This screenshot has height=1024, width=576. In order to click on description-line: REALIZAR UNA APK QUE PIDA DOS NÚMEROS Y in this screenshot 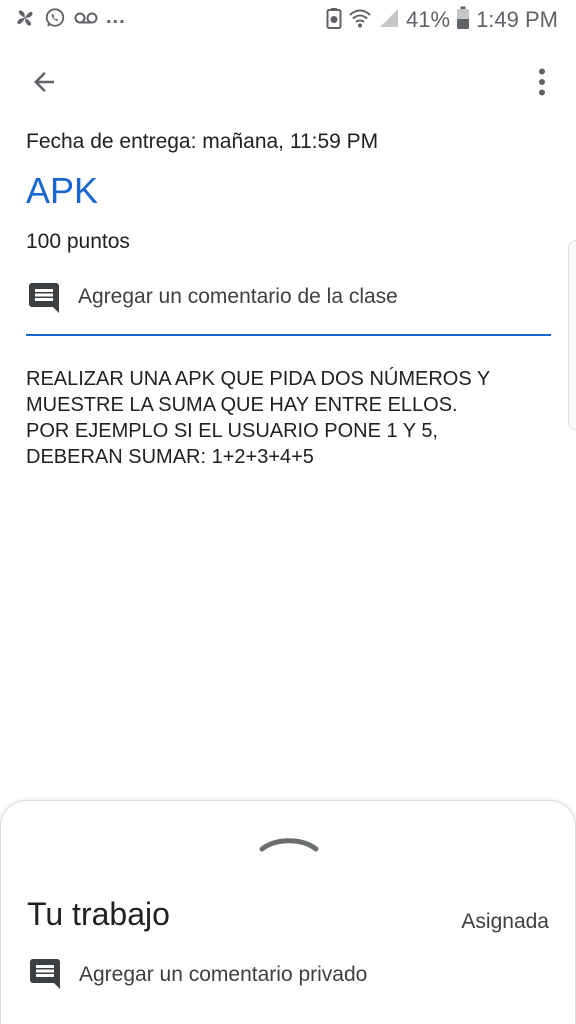, I will do `click(258, 379)`.